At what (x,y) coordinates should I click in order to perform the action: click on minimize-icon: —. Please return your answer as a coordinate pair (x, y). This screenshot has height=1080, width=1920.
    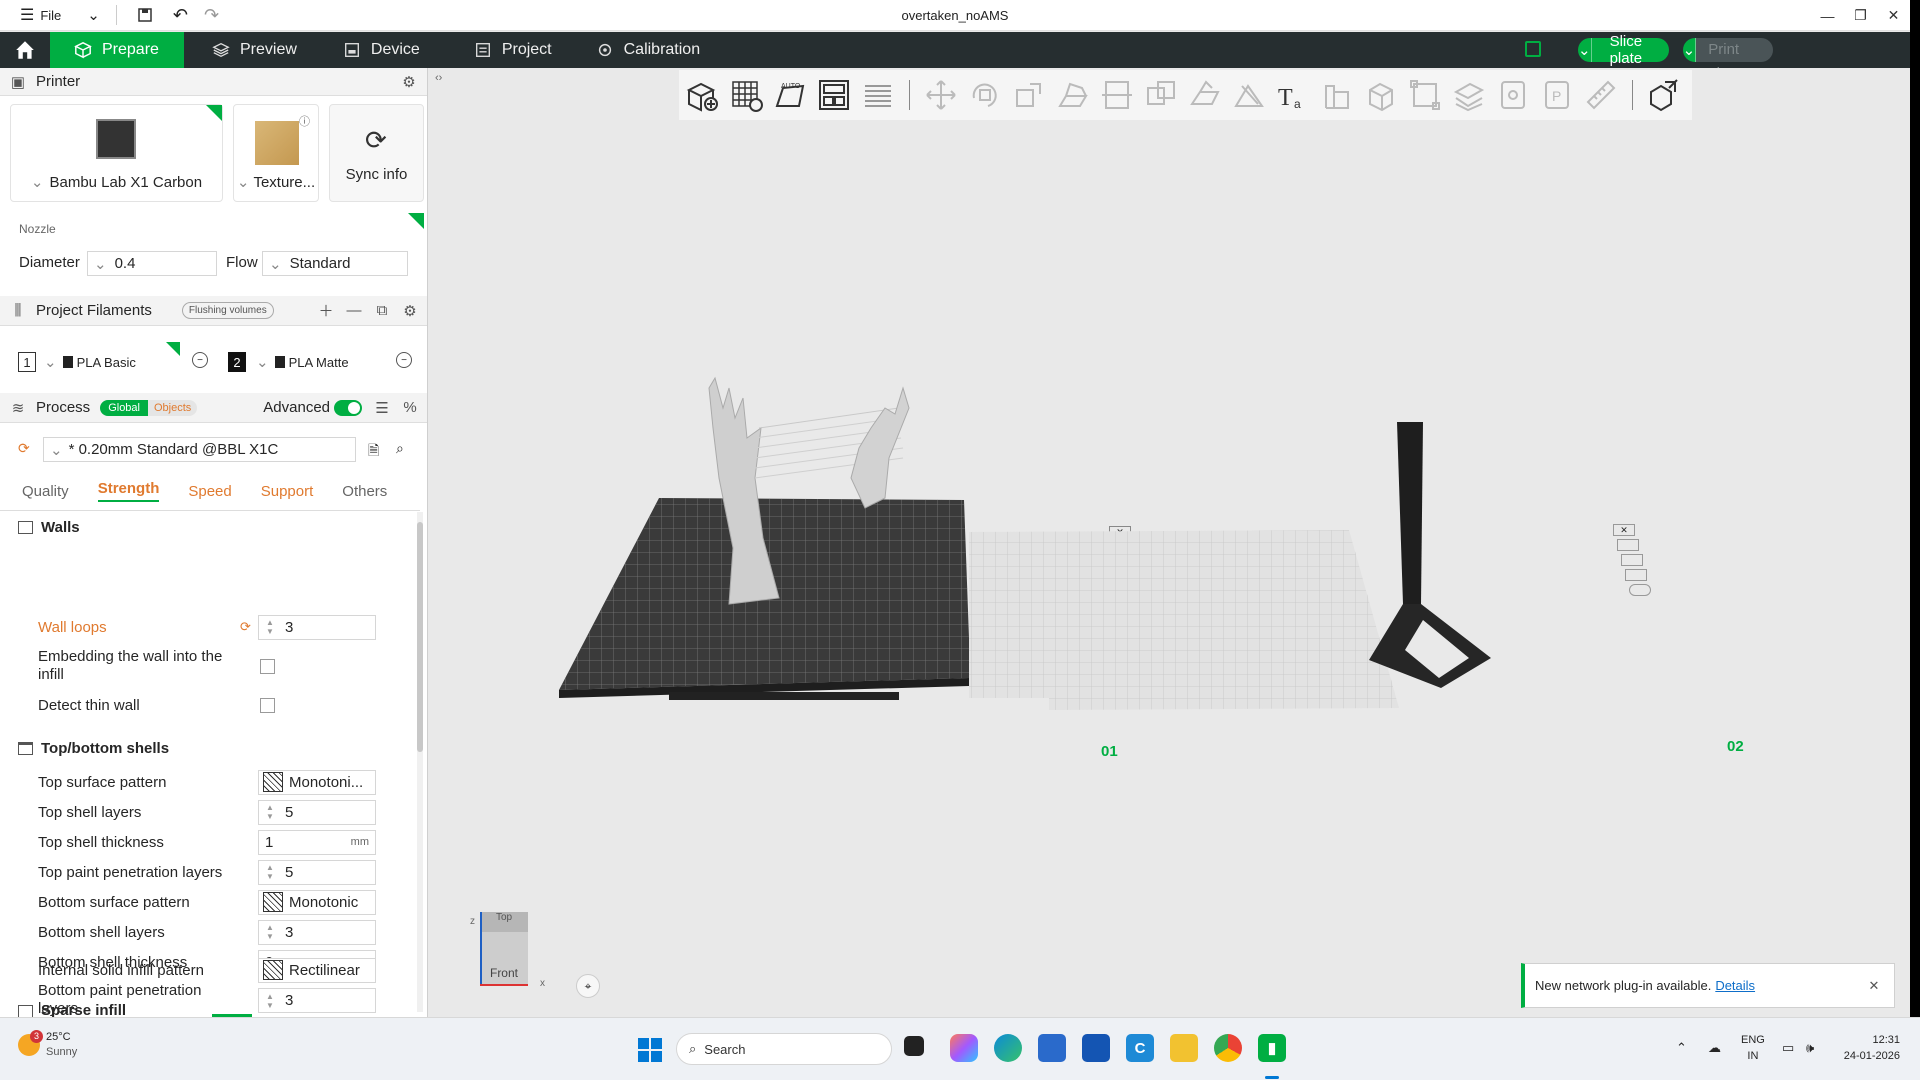
    Looking at the image, I should click on (1827, 15).